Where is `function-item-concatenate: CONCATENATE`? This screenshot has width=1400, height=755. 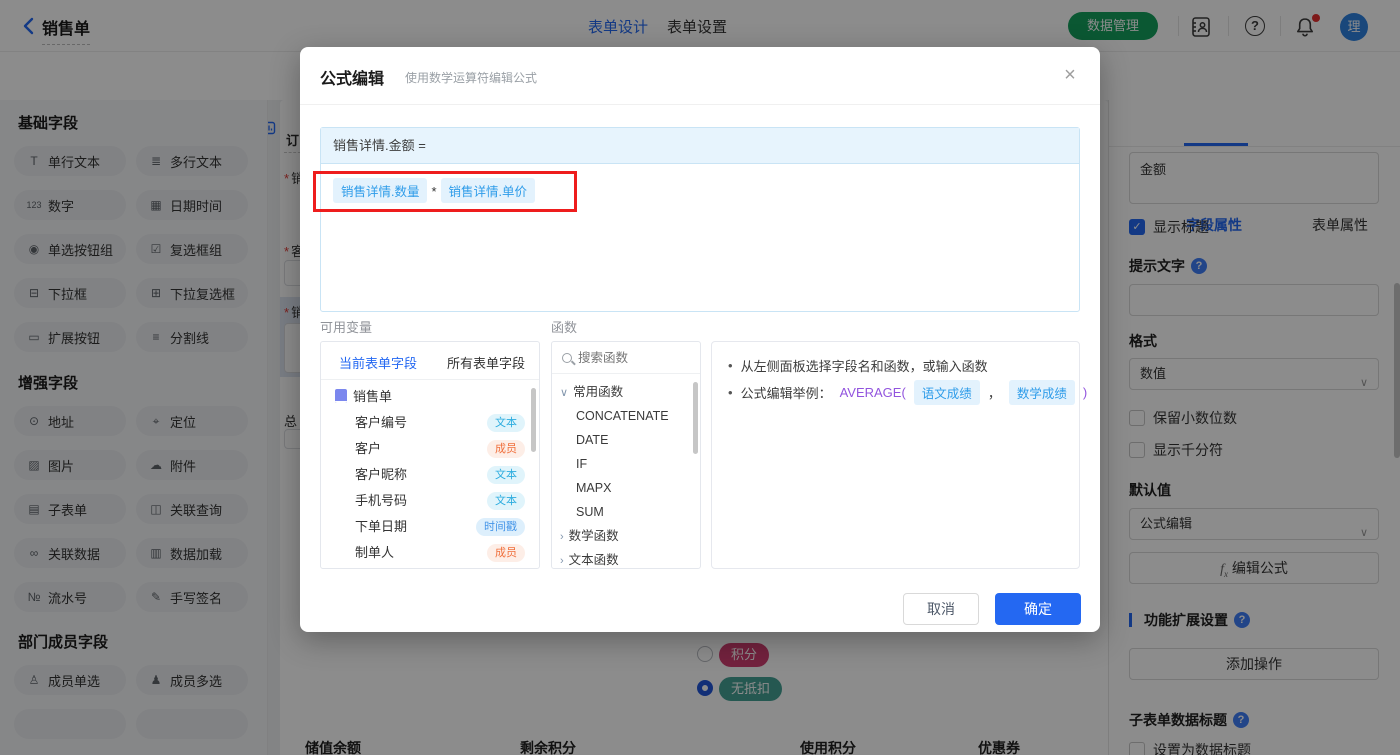
function-item-concatenate: CONCATENATE is located at coordinates (626, 416).